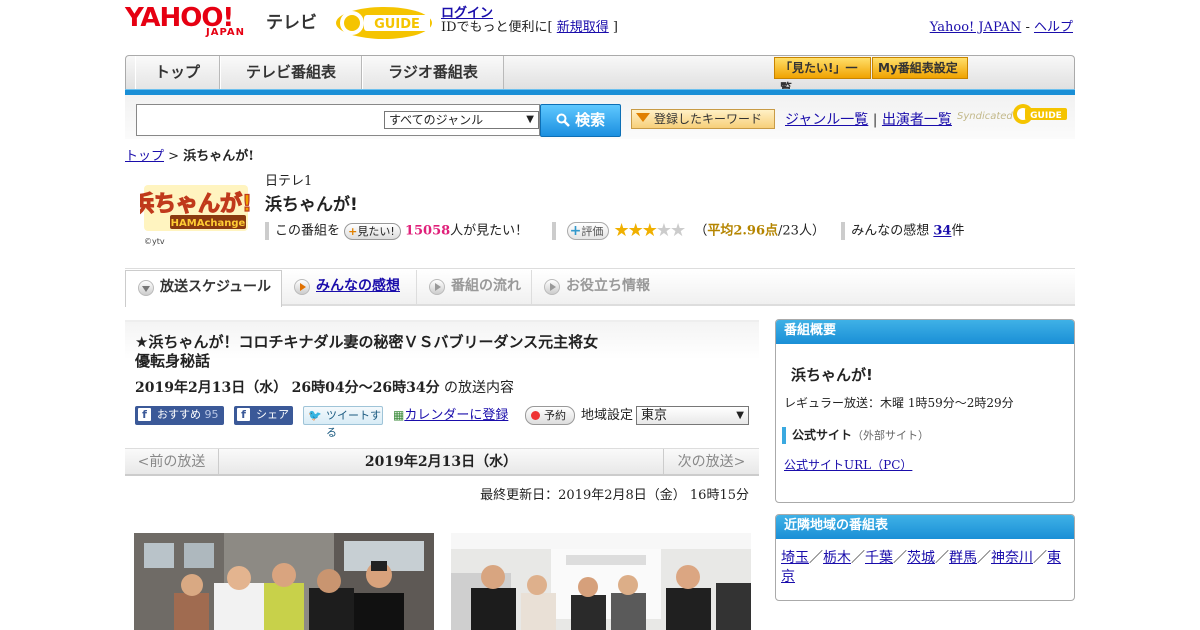 This screenshot has width=1200, height=630. I want to click on channel-name: 日テレ1, so click(289, 181).